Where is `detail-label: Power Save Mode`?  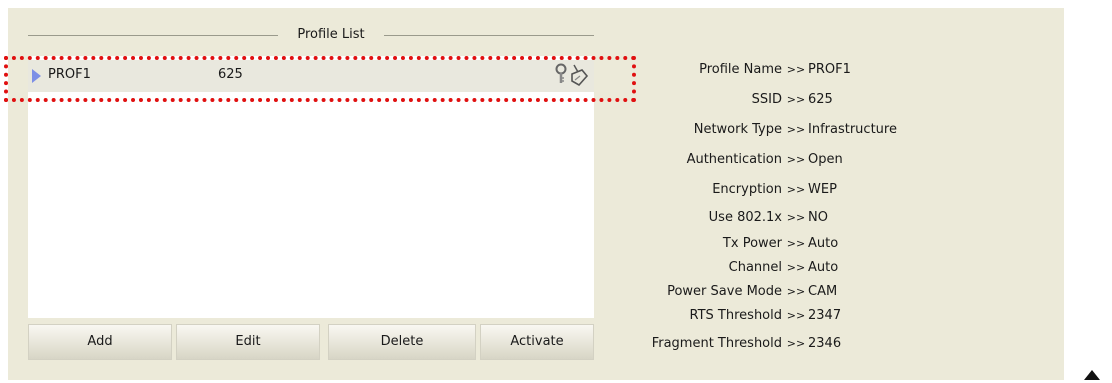 detail-label: Power Save Mode is located at coordinates (724, 291).